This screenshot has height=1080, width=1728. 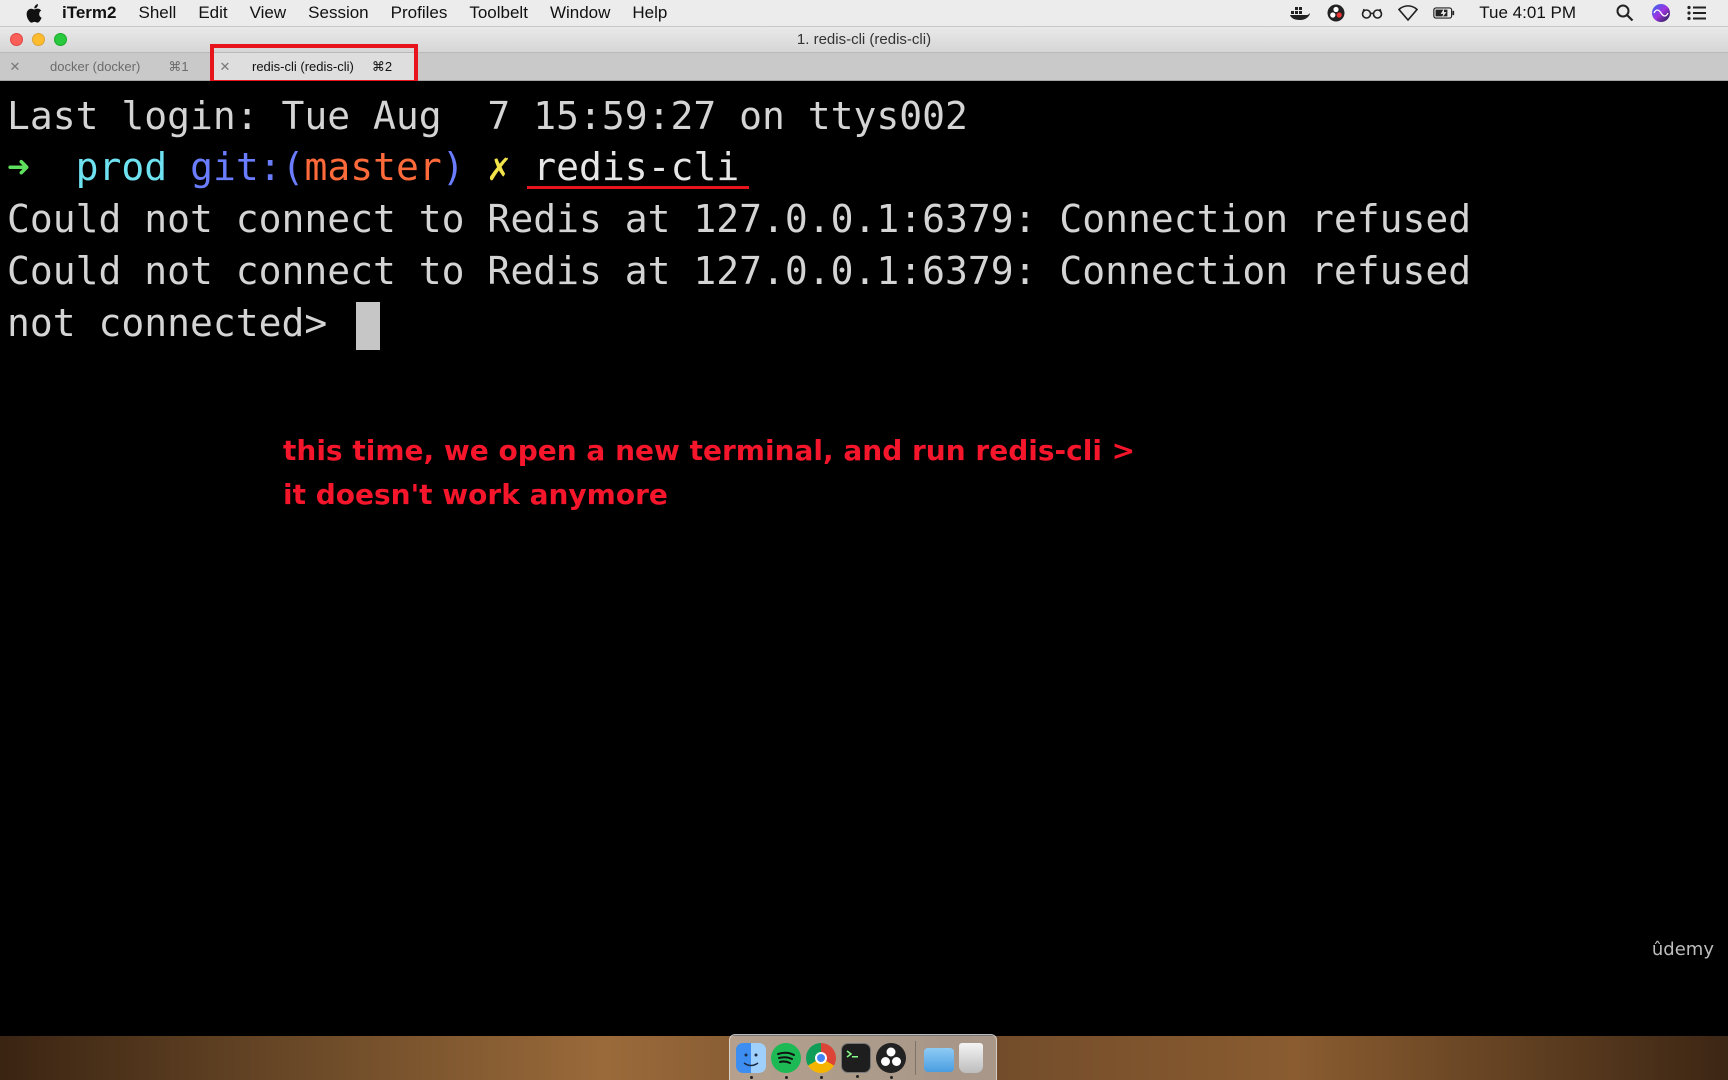 What do you see at coordinates (178, 66) in the screenshot?
I see `tab-shortcut: ⌘1` at bounding box center [178, 66].